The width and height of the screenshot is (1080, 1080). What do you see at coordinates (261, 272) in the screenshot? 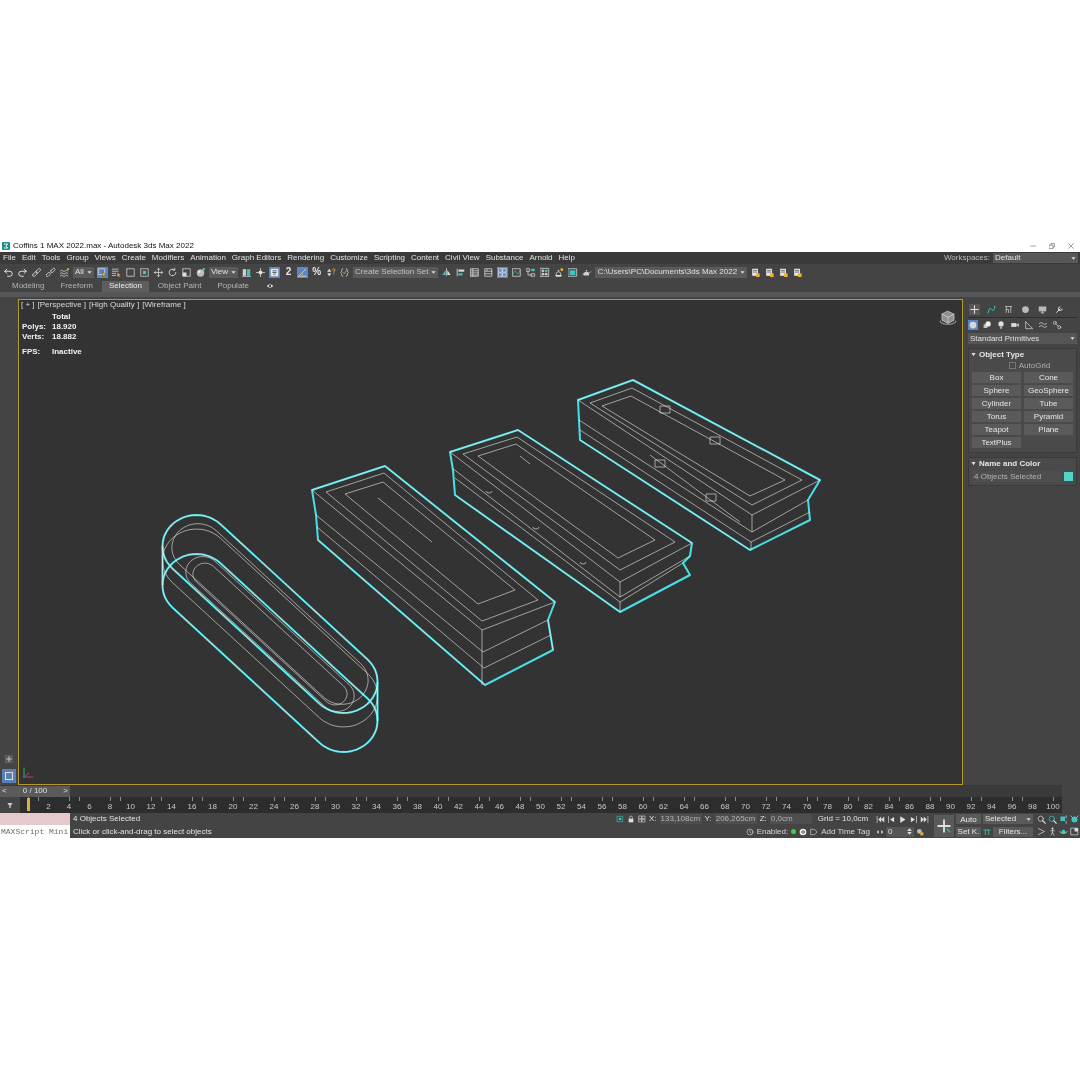
I see `manipulate-icon` at bounding box center [261, 272].